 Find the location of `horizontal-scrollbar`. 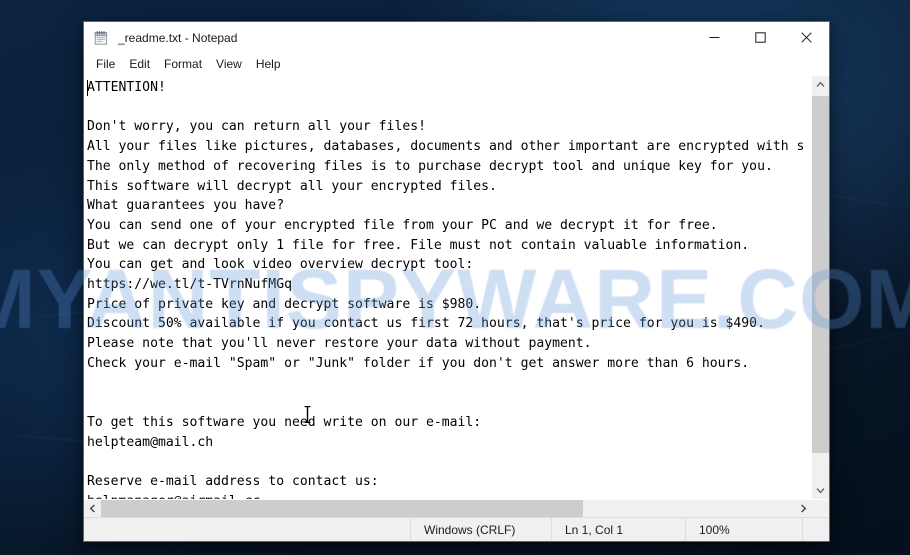

horizontal-scrollbar is located at coordinates (456, 508).